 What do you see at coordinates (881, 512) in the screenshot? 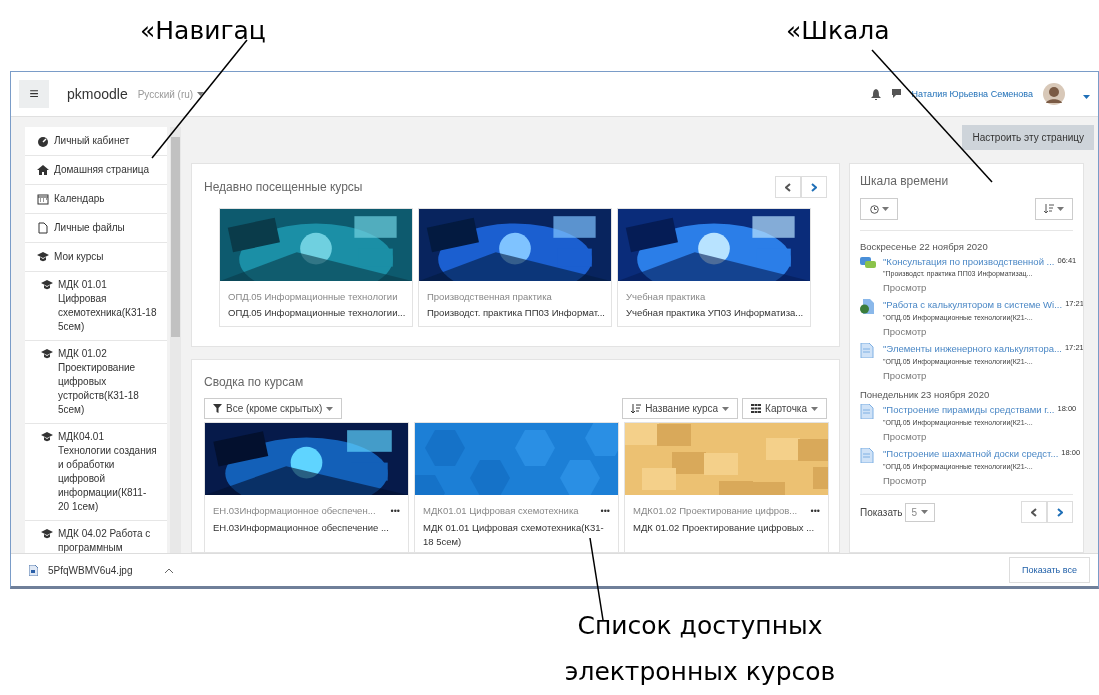
I see `show-label: Показать` at bounding box center [881, 512].